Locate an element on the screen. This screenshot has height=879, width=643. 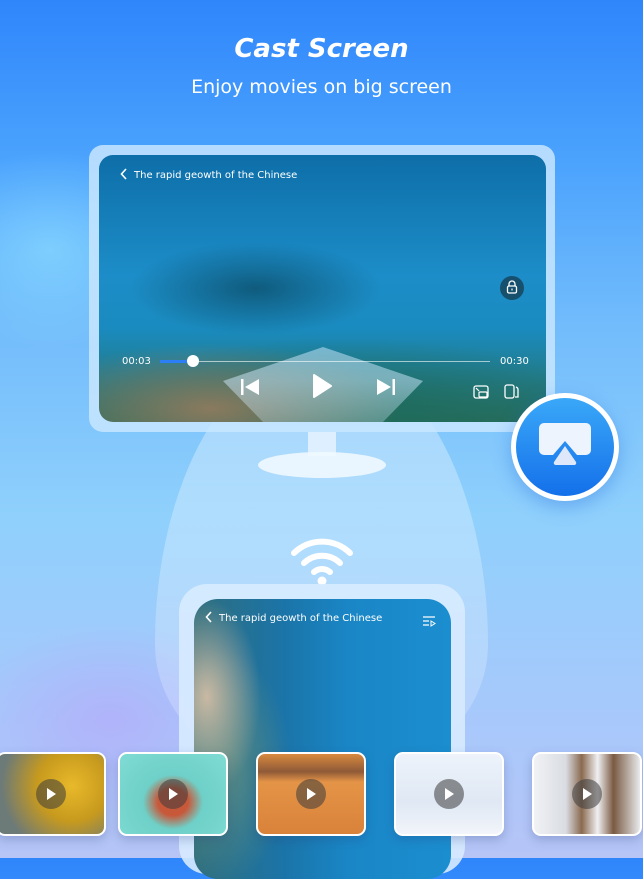
previous-button is located at coordinates (250, 389).